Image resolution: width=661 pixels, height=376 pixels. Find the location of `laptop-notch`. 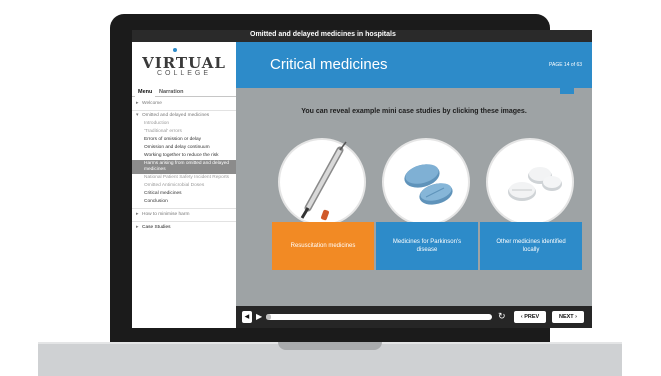

laptop-notch is located at coordinates (330, 346).